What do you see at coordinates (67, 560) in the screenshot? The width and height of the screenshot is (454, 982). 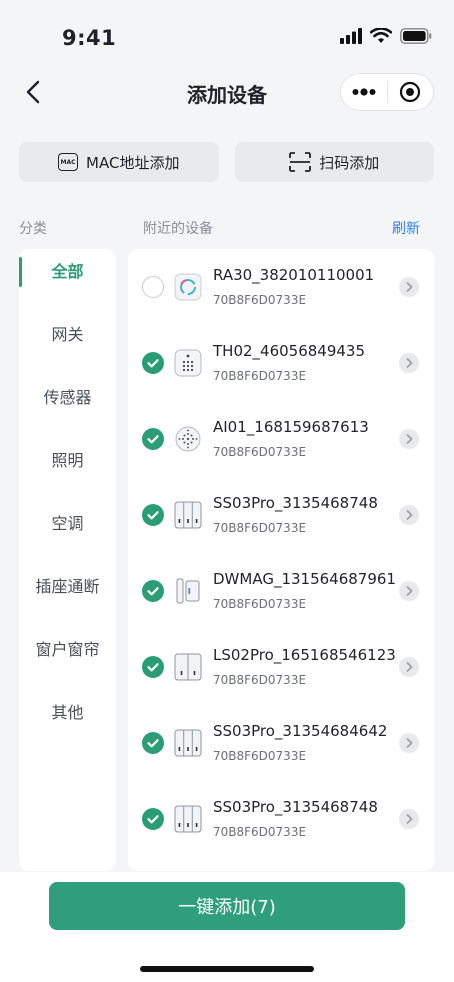 I see `category-list: 全部 网关 传感器 照明 空调 插座通断 窗户窗帘 其他` at bounding box center [67, 560].